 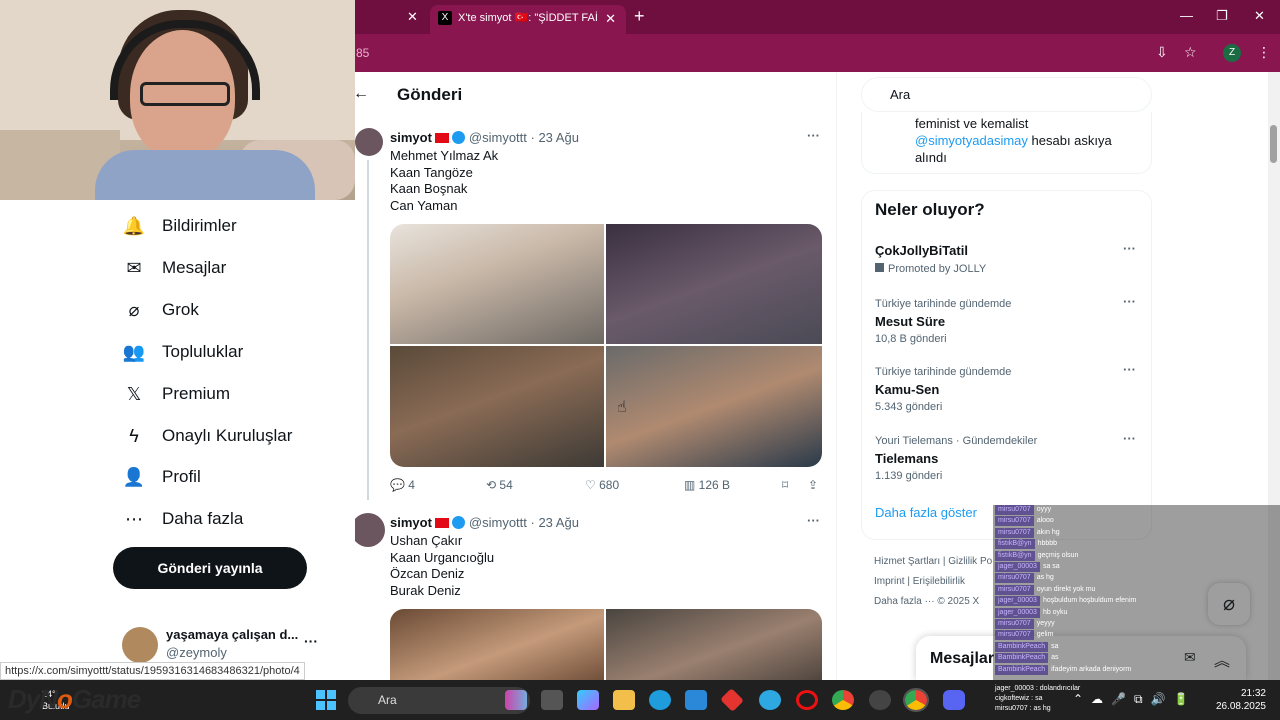 I want to click on footer-link: Hizmet Şartları, so click(x=907, y=561).